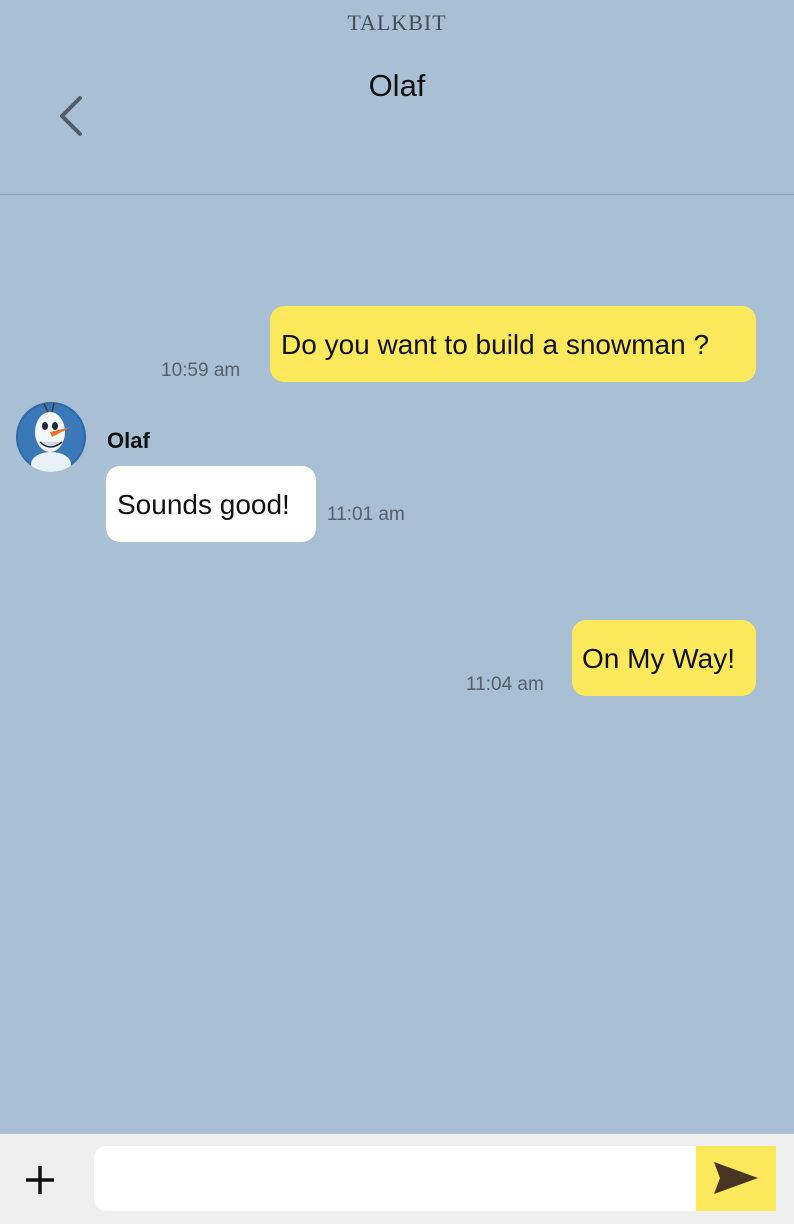 This screenshot has width=794, height=1224. I want to click on plus-icon, so click(40, 1180).